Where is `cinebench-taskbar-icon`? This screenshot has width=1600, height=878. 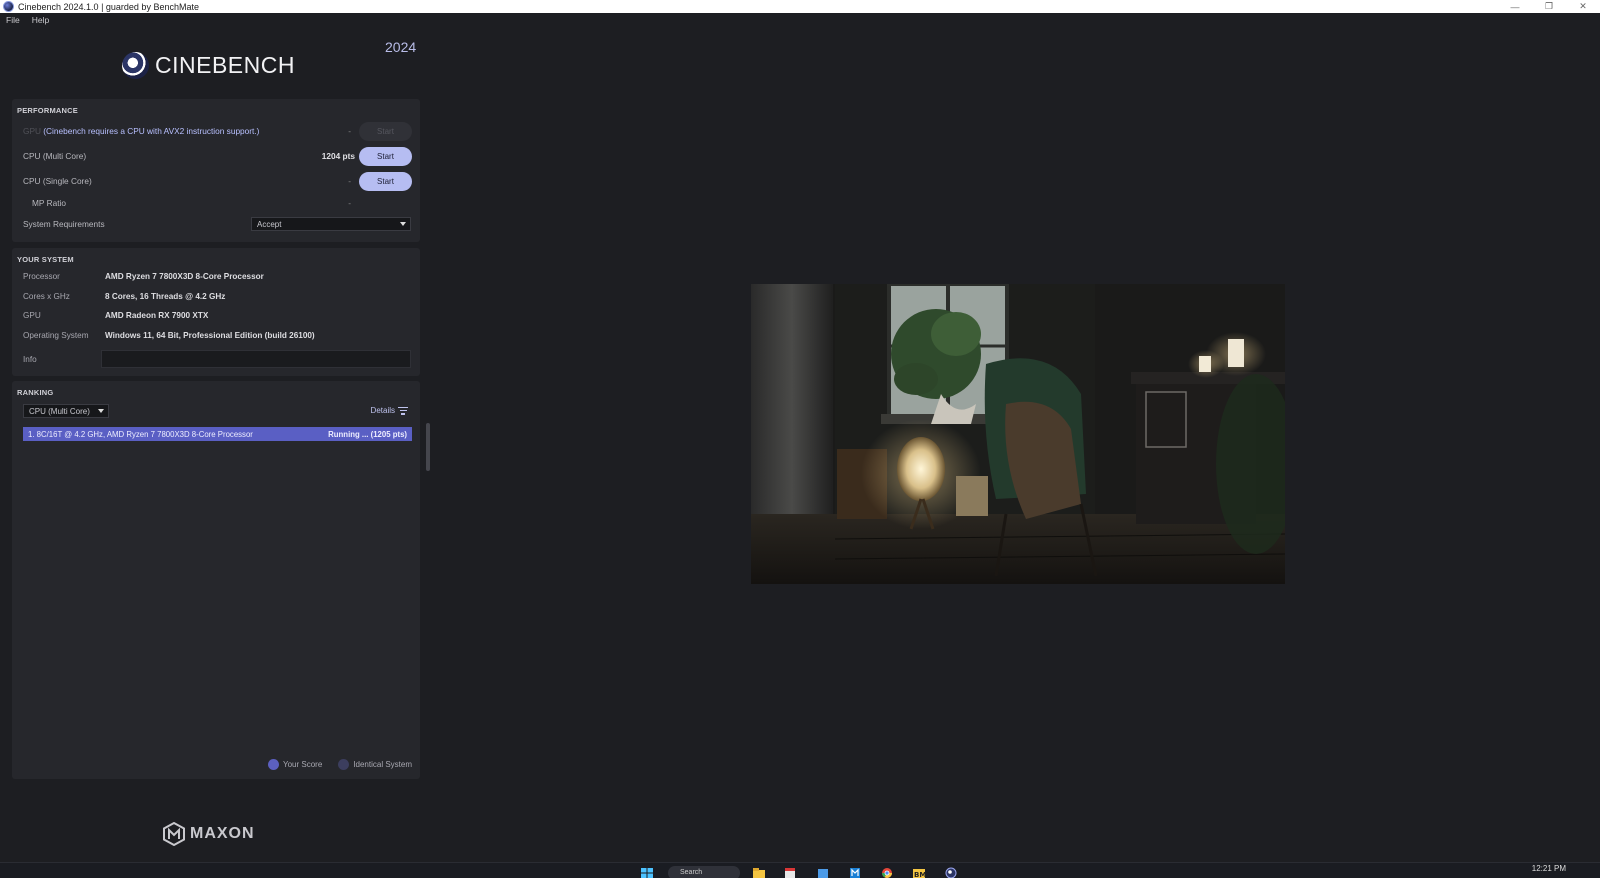
cinebench-taskbar-icon is located at coordinates (951, 872).